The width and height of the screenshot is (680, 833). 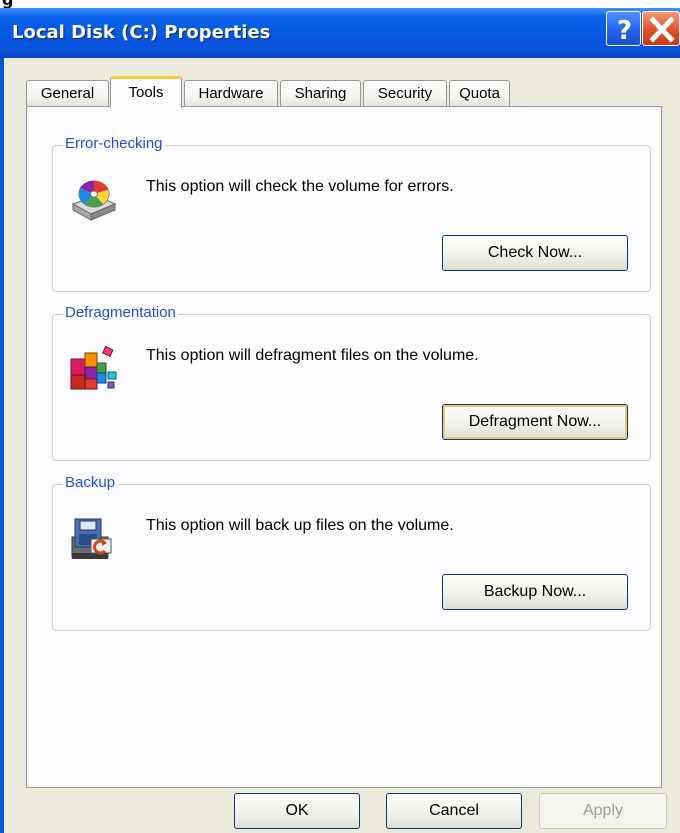 What do you see at coordinates (340, 33) in the screenshot?
I see `title-bar: Local Disk (C:) Properties ?` at bounding box center [340, 33].